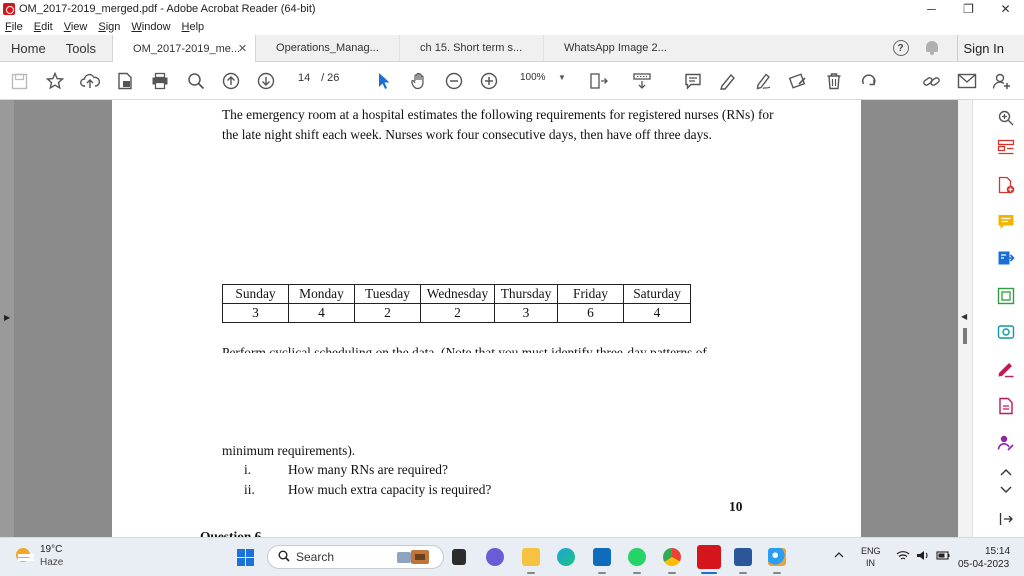  I want to click on edit-pdf-icon, so click(1006, 406).